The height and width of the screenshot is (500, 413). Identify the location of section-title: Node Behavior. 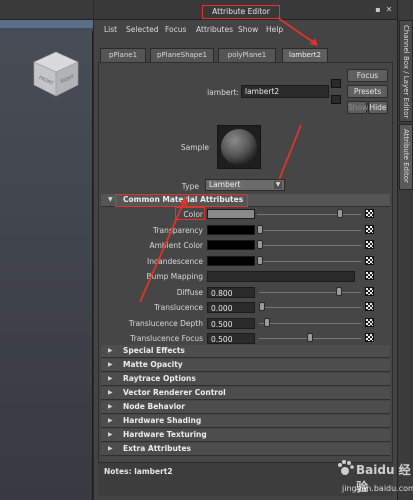
(154, 406).